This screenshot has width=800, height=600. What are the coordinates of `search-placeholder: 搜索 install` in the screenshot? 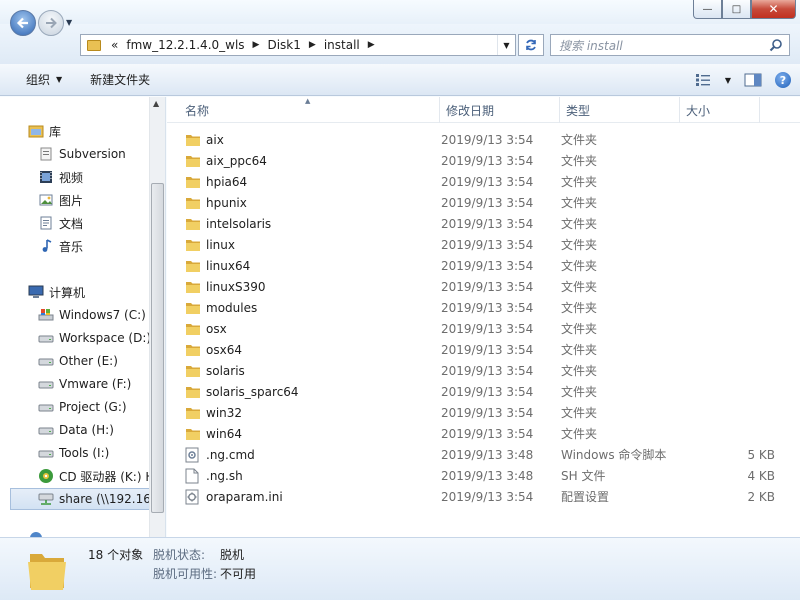 It's located at (591, 45).